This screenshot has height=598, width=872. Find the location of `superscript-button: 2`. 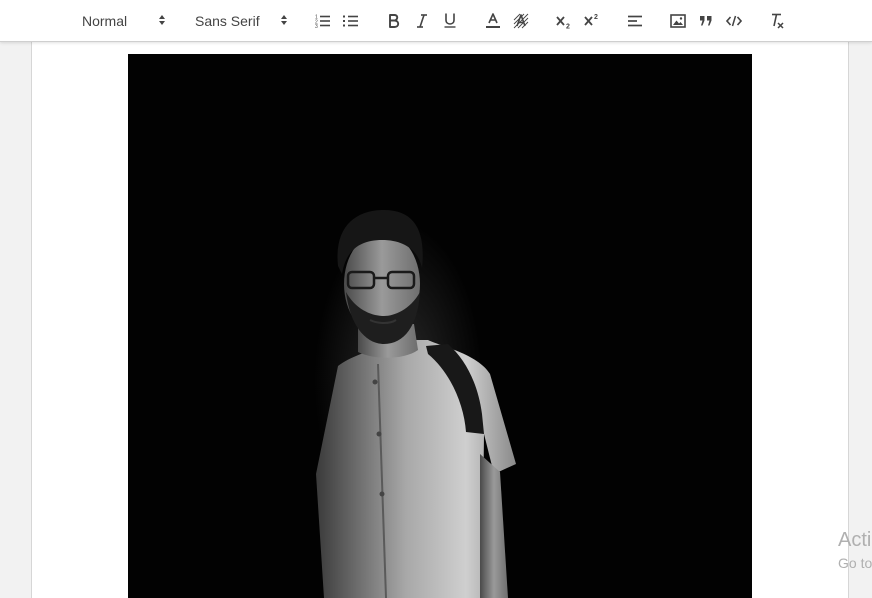

superscript-button: 2 is located at coordinates (592, 20).